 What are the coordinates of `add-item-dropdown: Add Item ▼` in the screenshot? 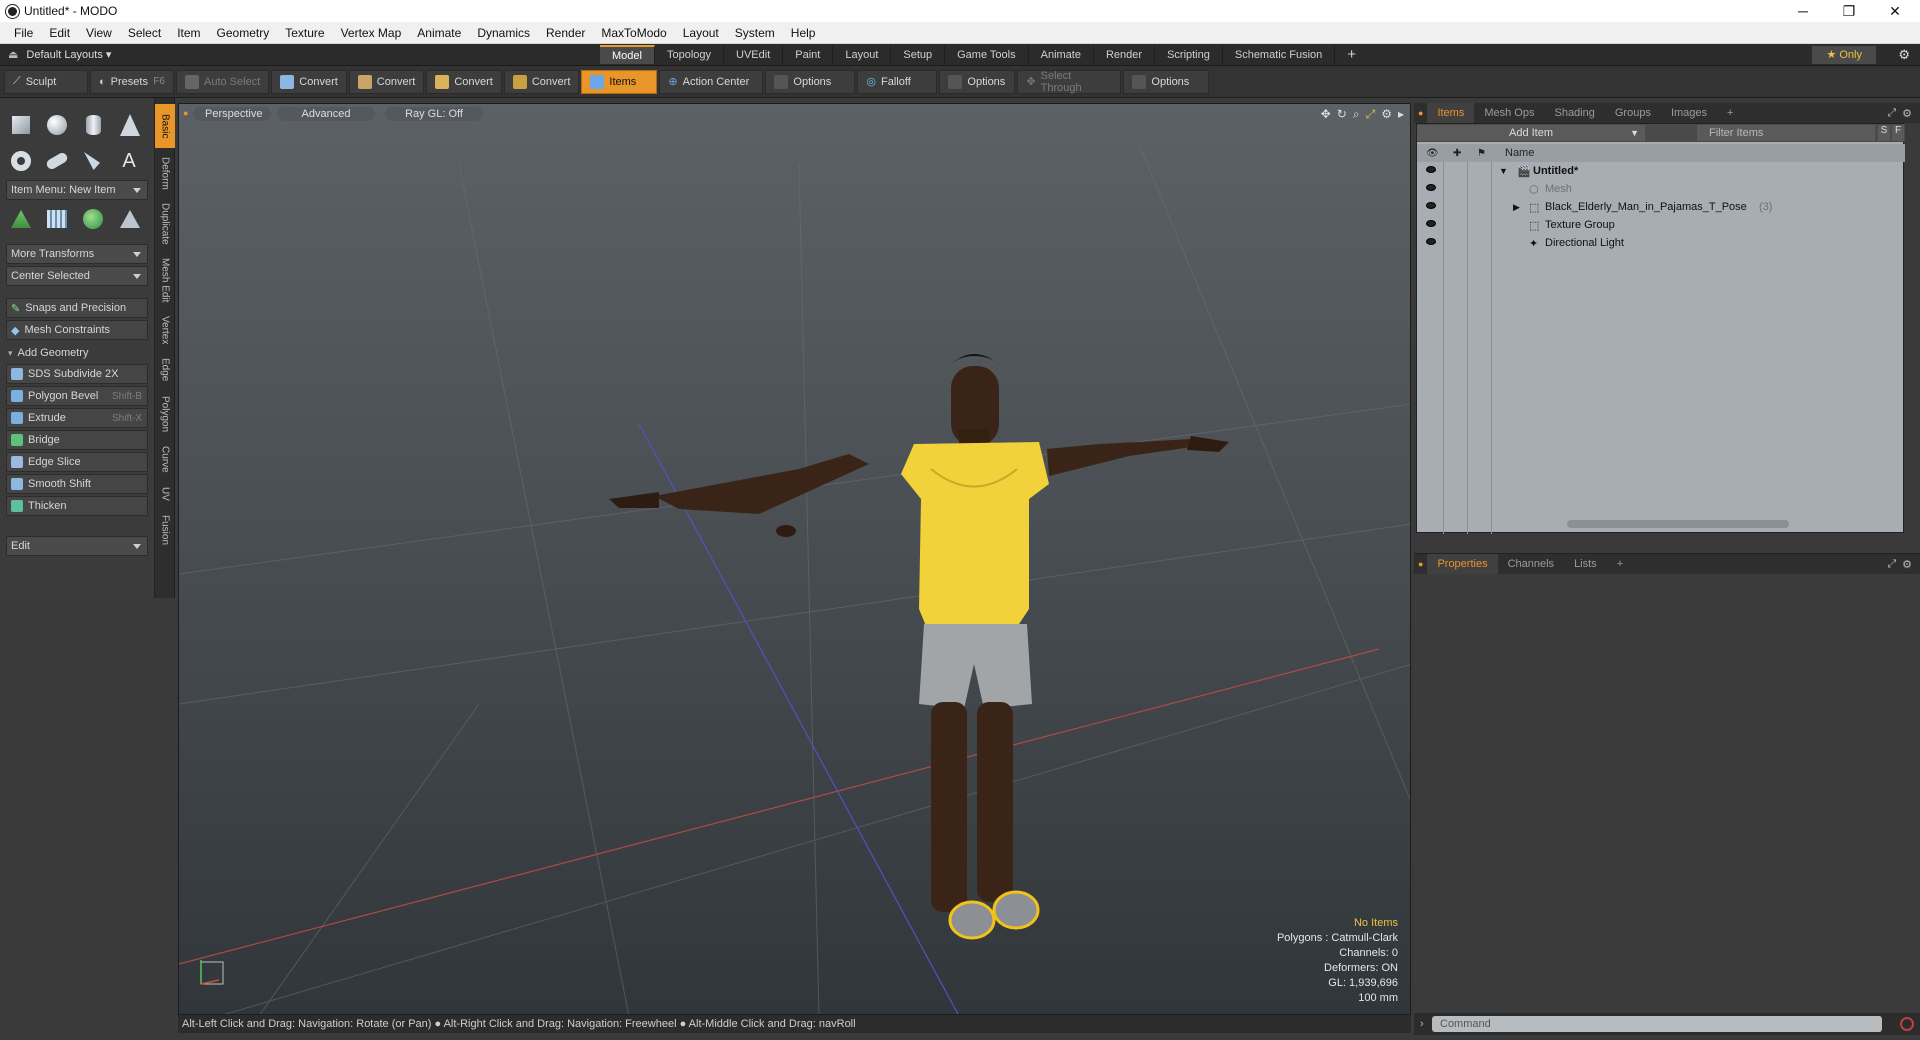 It's located at (1531, 133).